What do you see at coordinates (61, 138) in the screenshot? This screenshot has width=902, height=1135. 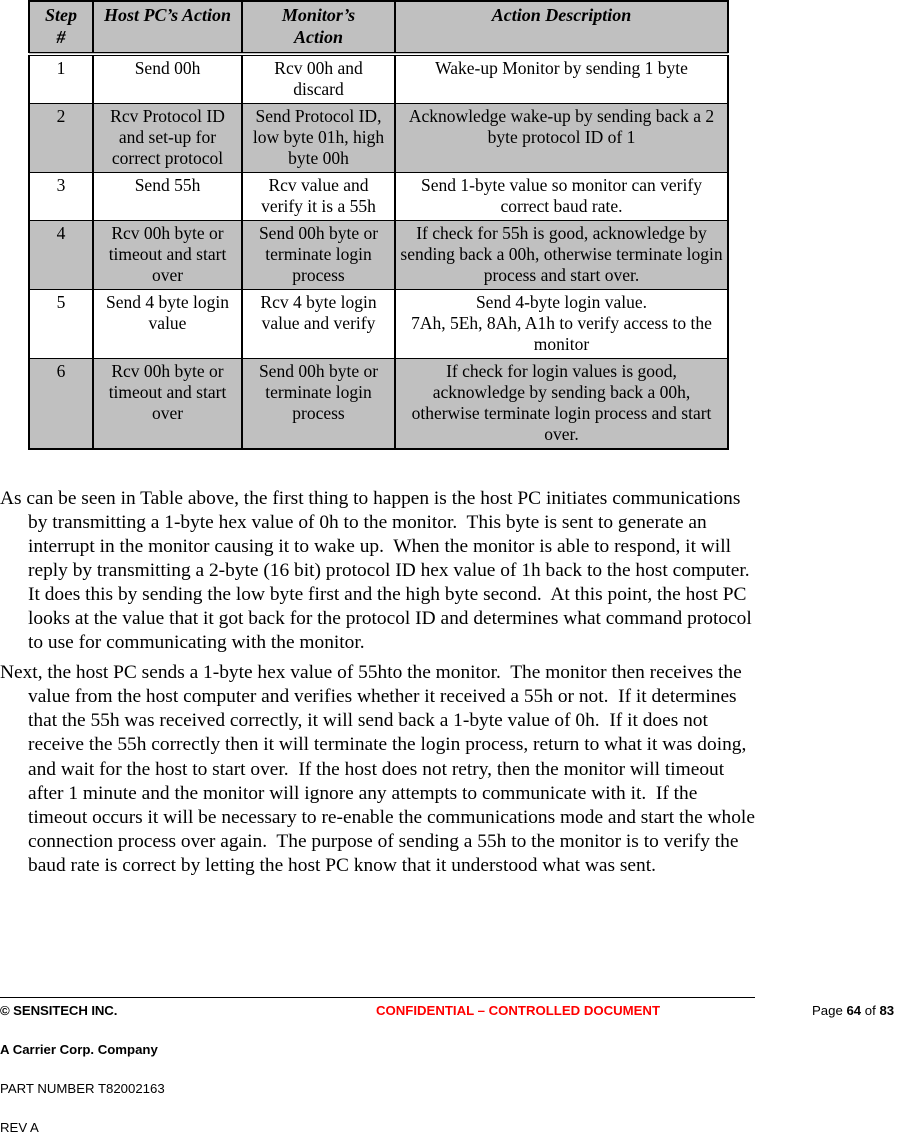 I see `cell-step: 2` at bounding box center [61, 138].